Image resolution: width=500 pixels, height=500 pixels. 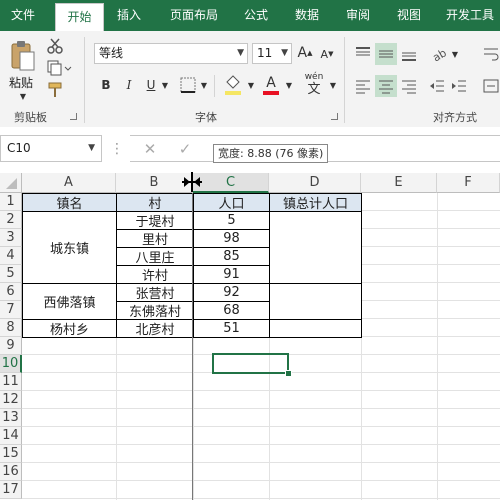 I want to click on underline-dropdown-icon: ▼, so click(x=165, y=85).